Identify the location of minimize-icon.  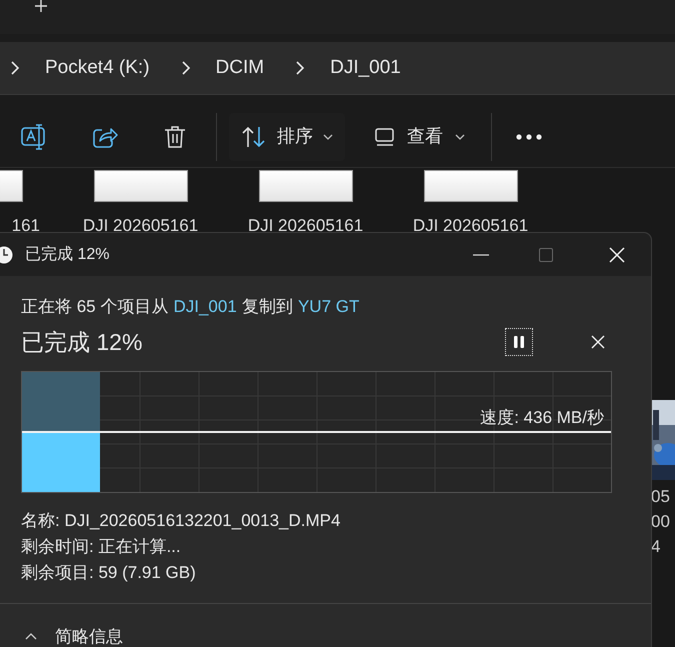
(481, 255).